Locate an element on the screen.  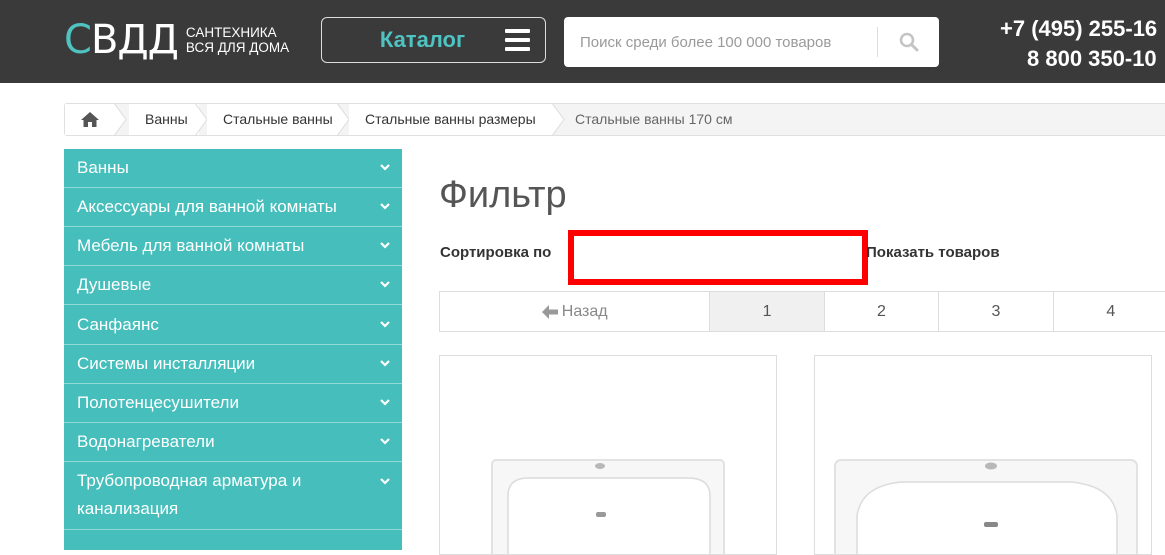
sidebar-item-label: Мебель для ванной комнаты is located at coordinates (191, 245).